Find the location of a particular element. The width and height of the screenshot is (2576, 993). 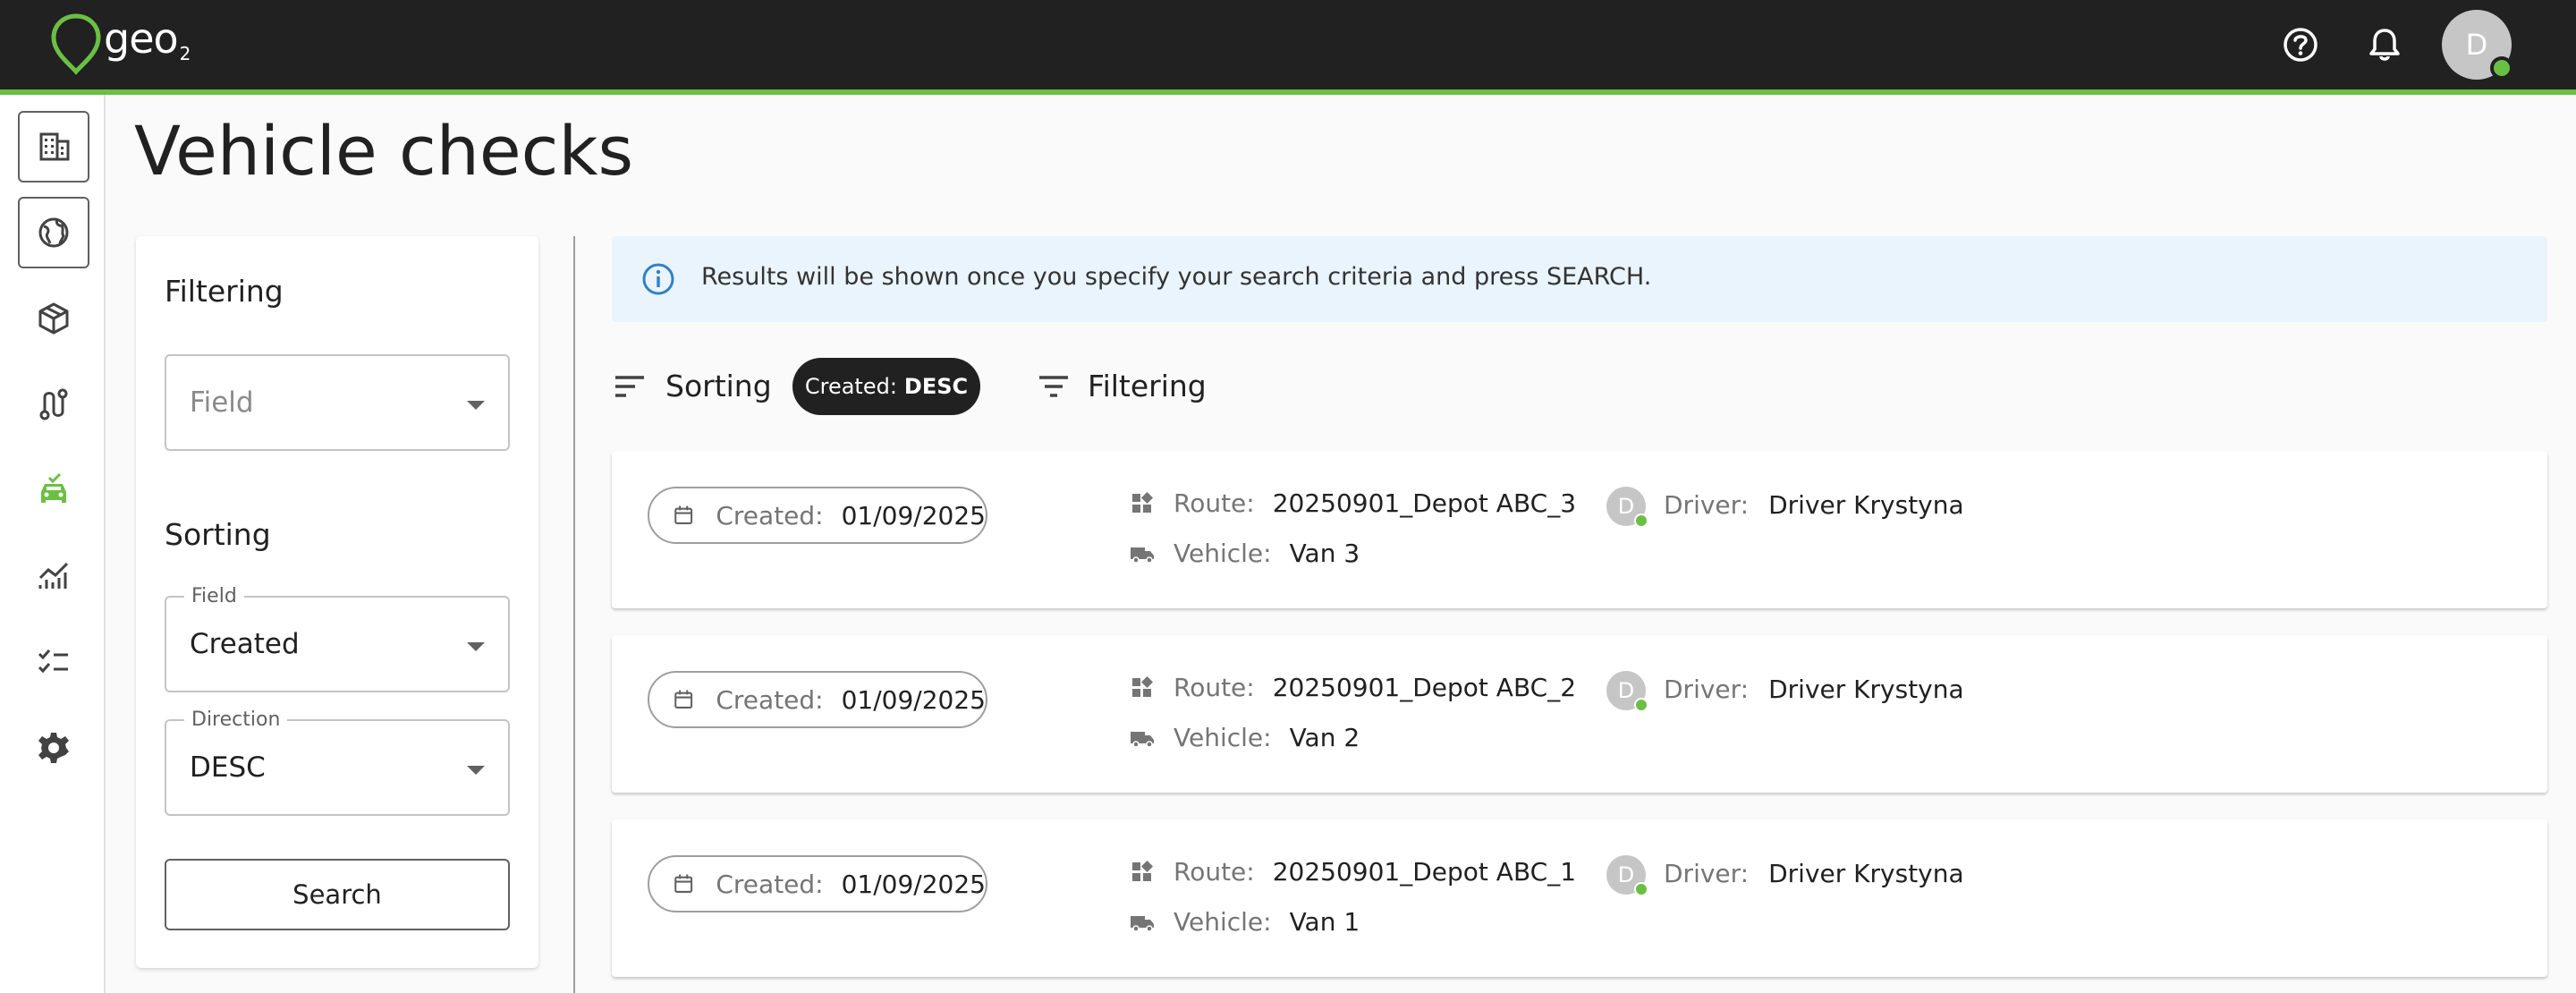

vehicle-value: Van 3 is located at coordinates (1324, 553).